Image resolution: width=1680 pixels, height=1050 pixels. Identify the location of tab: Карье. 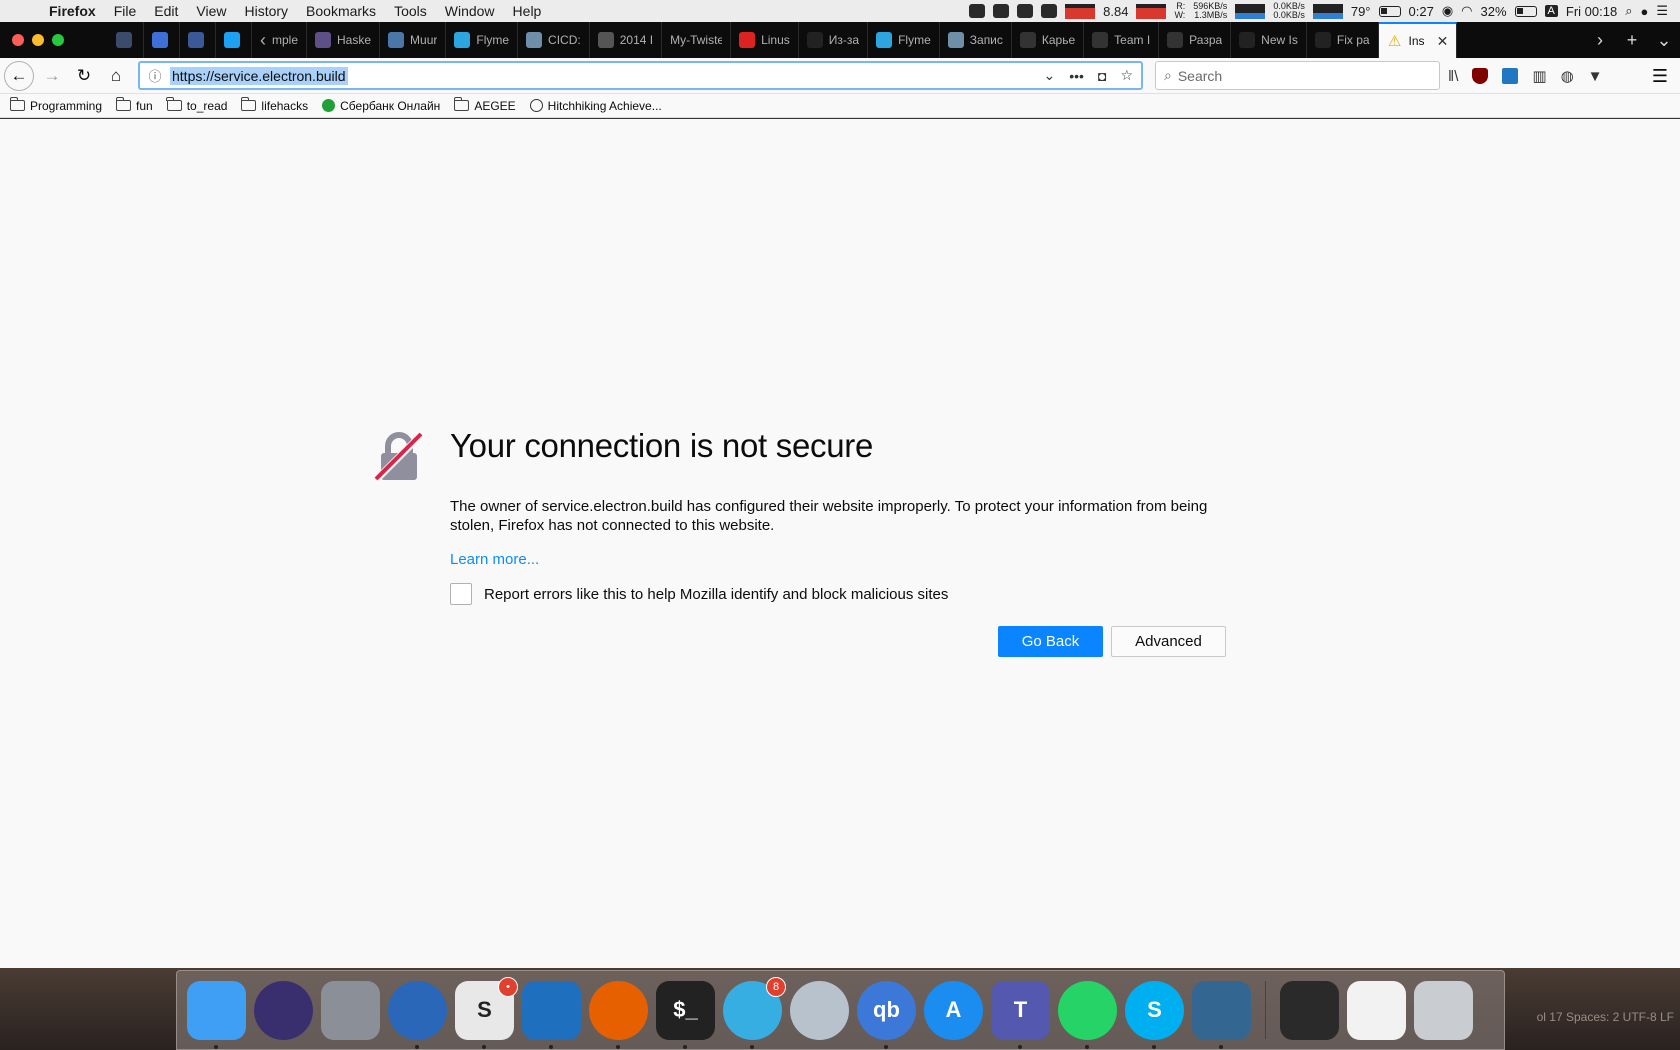
(1048, 40).